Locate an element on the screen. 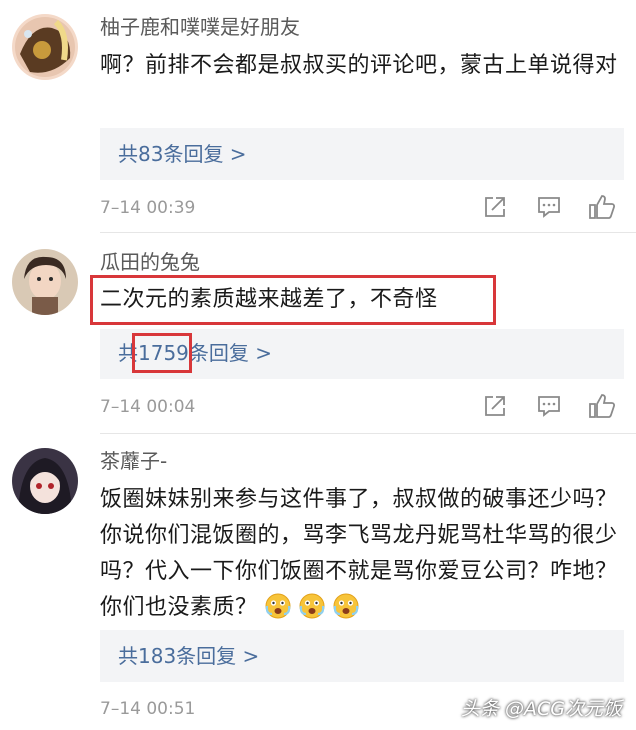  timestamp: 7–14 00:04 is located at coordinates (148, 407).